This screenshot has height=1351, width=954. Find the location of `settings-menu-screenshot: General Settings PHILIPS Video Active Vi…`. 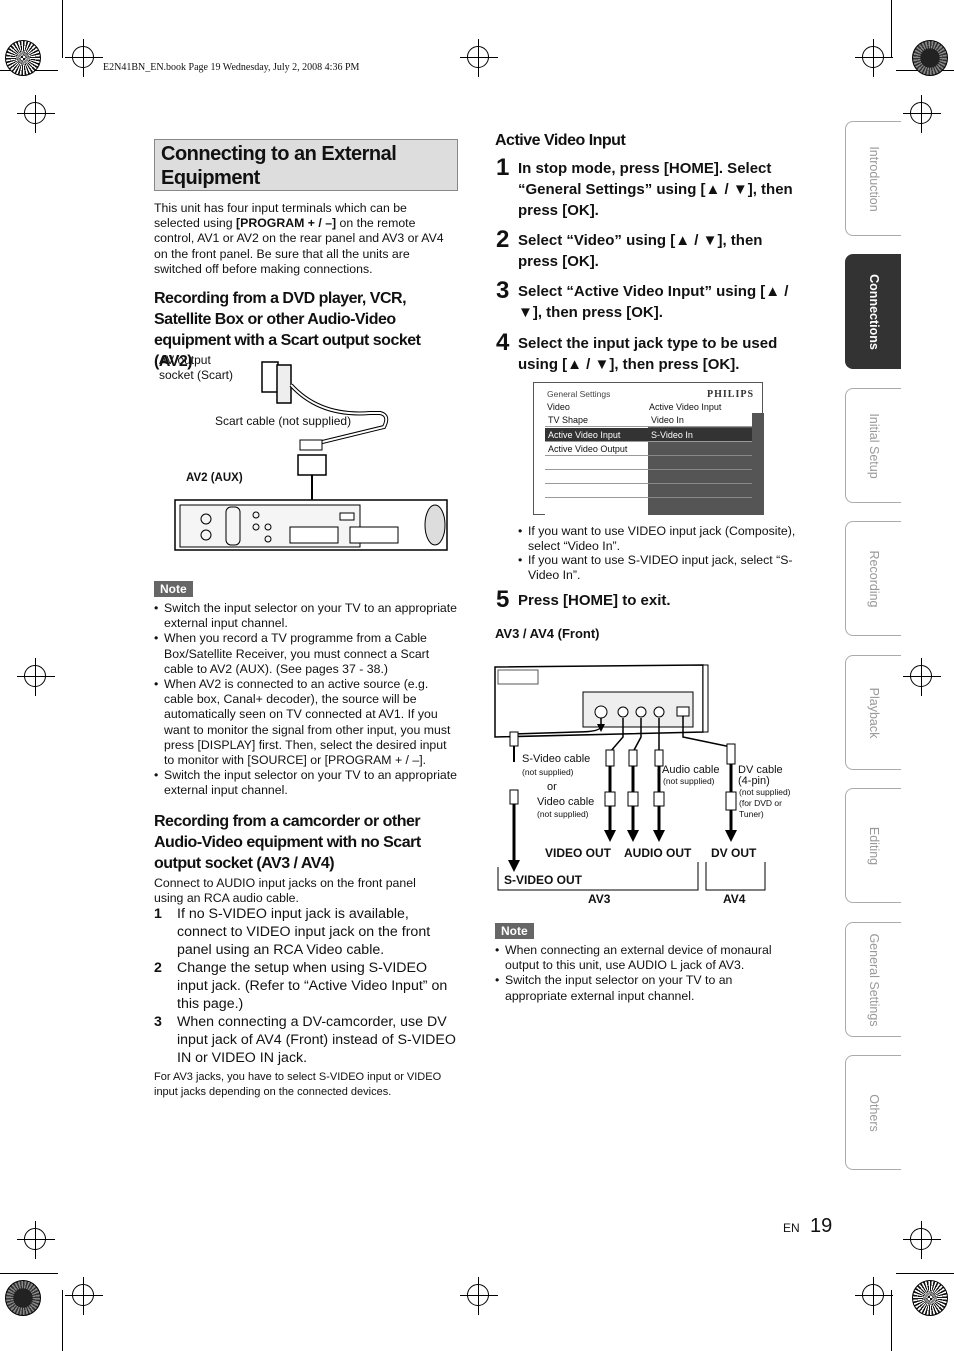

settings-menu-screenshot: General Settings PHILIPS Video Active Vi… is located at coordinates (648, 448).